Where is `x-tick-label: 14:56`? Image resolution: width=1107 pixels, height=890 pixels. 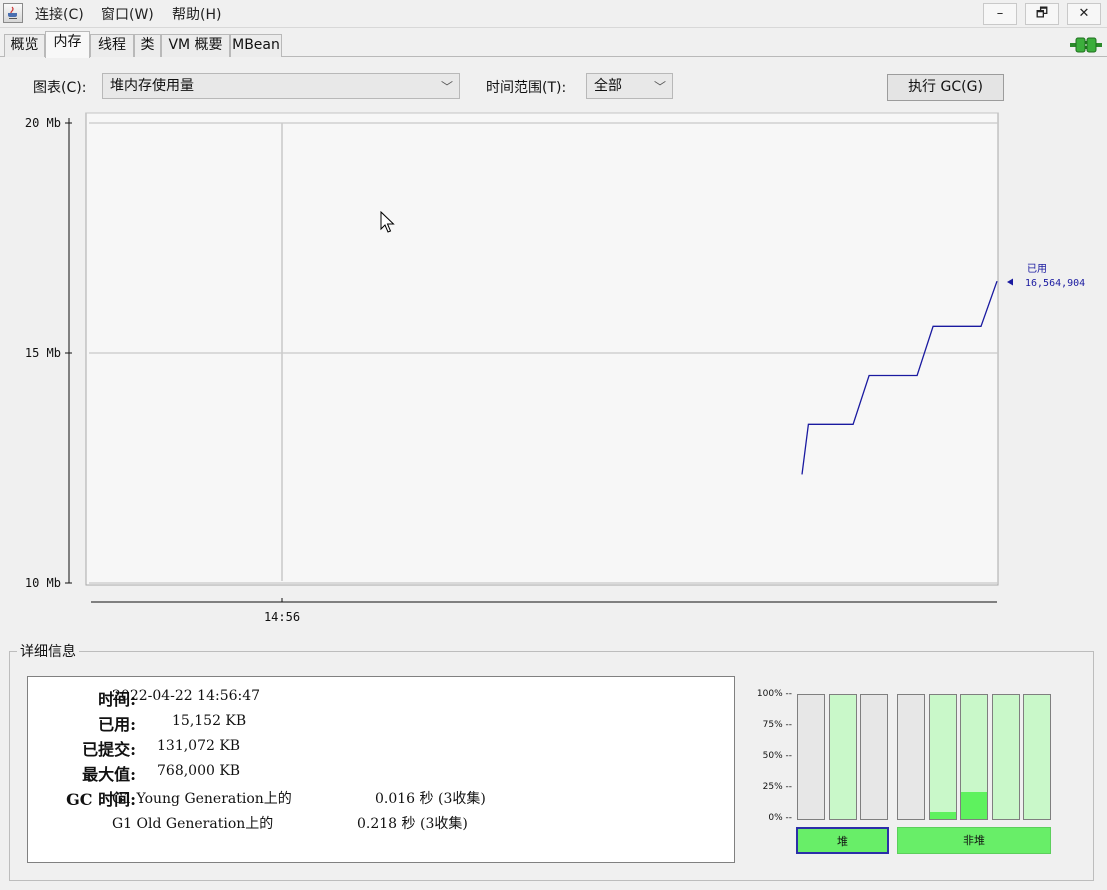 x-tick-label: 14:56 is located at coordinates (282, 617).